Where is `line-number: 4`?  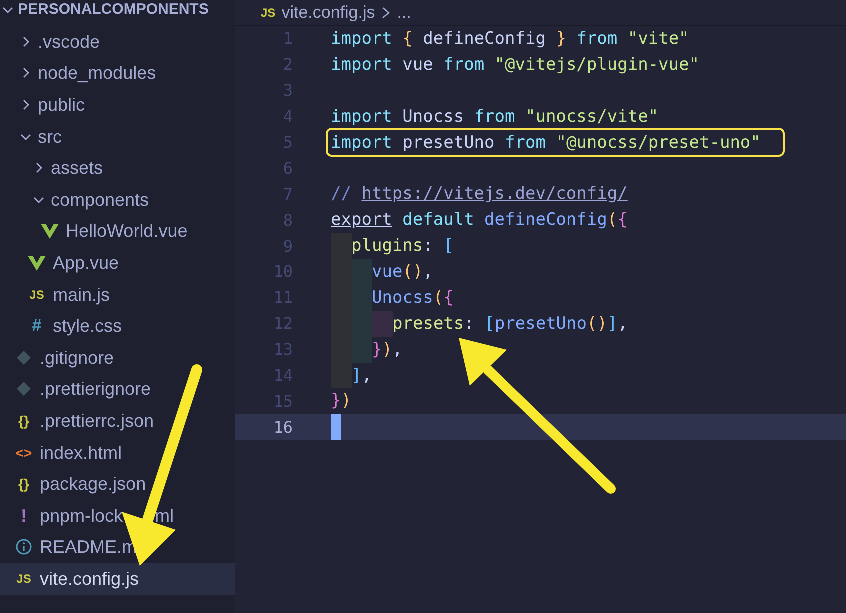 line-number: 4 is located at coordinates (287, 116).